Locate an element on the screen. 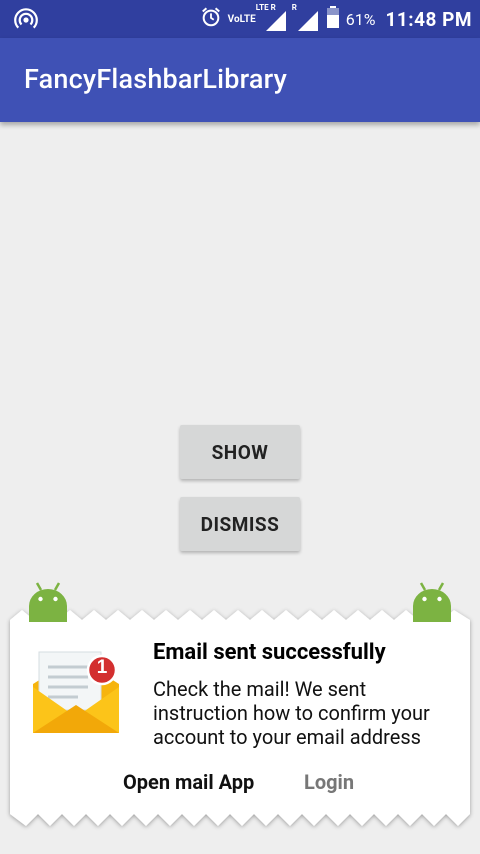 The width and height of the screenshot is (480, 854). alarm-icon is located at coordinates (211, 19).